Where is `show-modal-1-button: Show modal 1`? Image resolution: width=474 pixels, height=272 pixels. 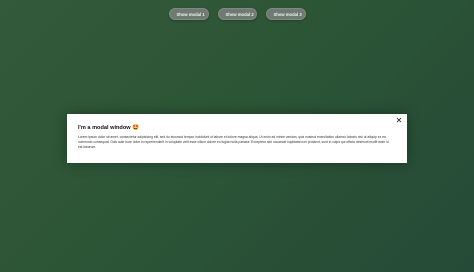 show-modal-1-button: Show modal 1 is located at coordinates (188, 14).